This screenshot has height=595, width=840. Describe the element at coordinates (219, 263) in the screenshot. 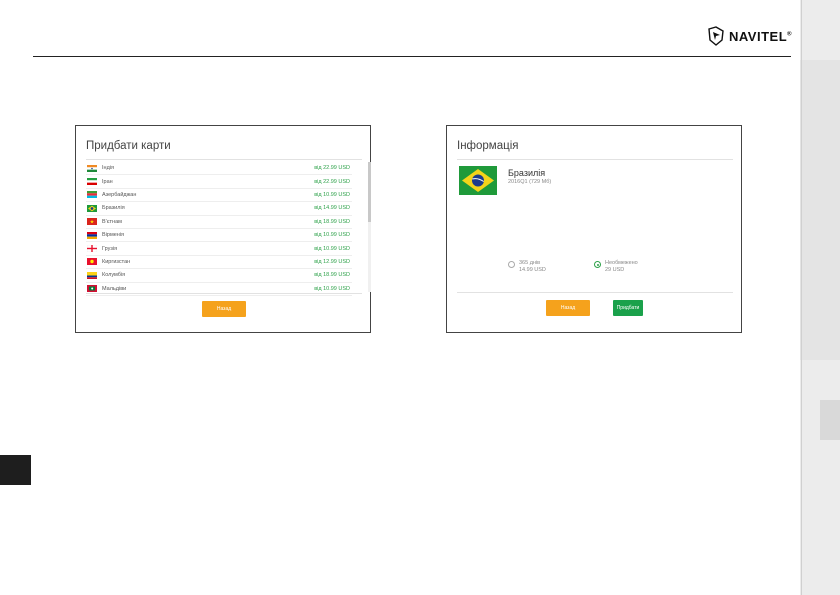

I see `country-row: Киргизстан від 12.99 USD` at that location.